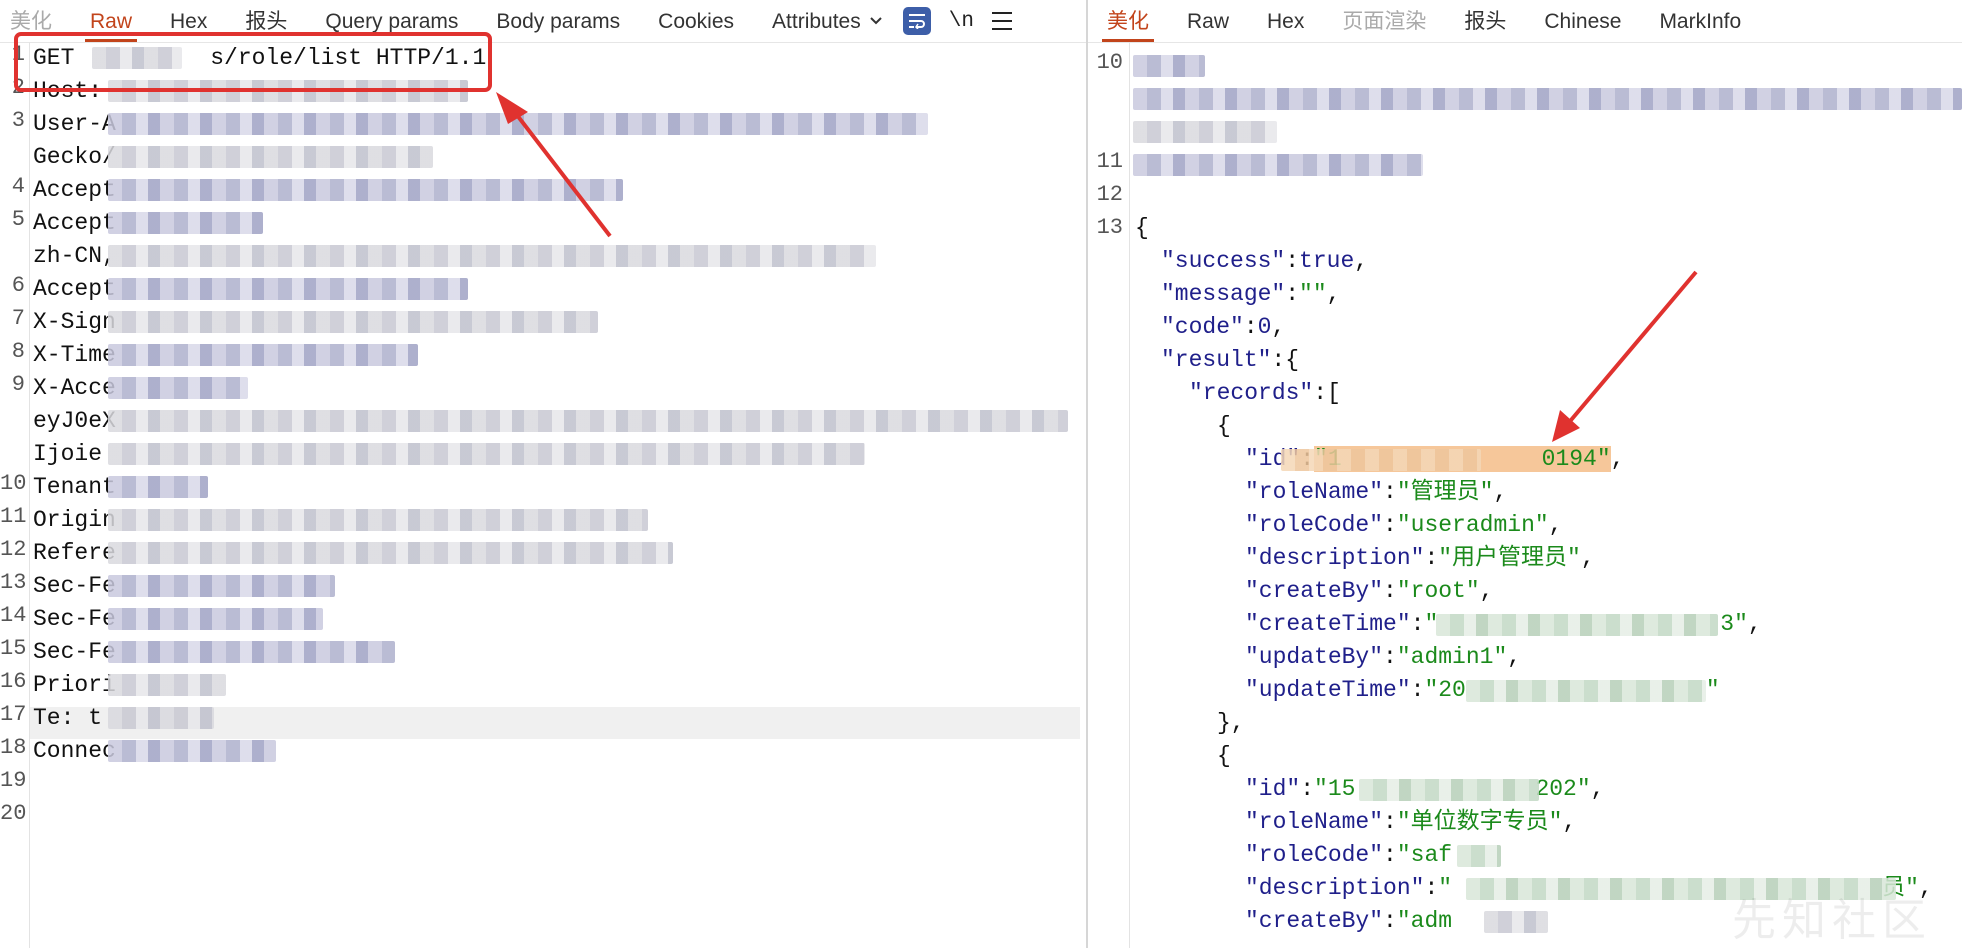  Describe the element at coordinates (512, 108) in the screenshot. I see `annotation-arrowhead` at that location.